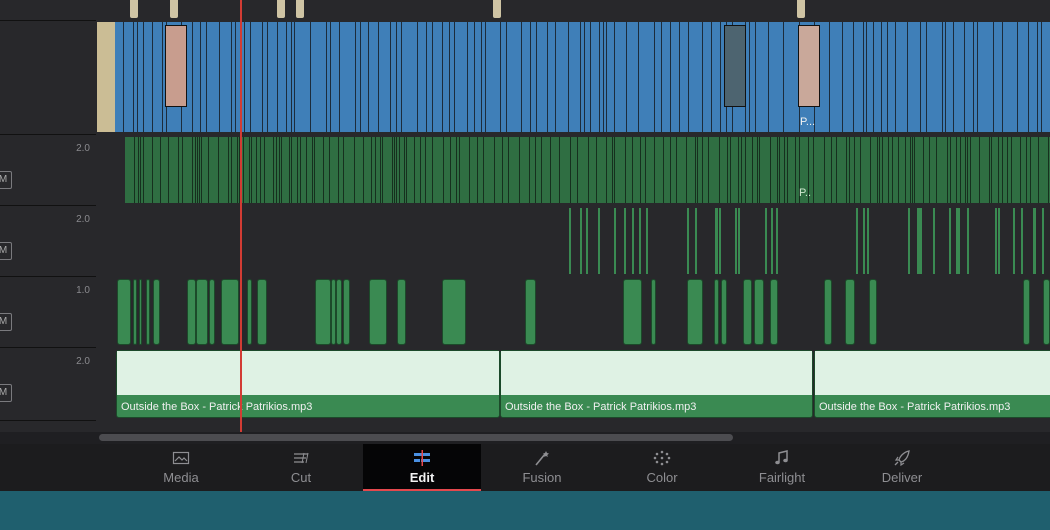  Describe the element at coordinates (735, 66) in the screenshot. I see `video-thumbnail` at that location.